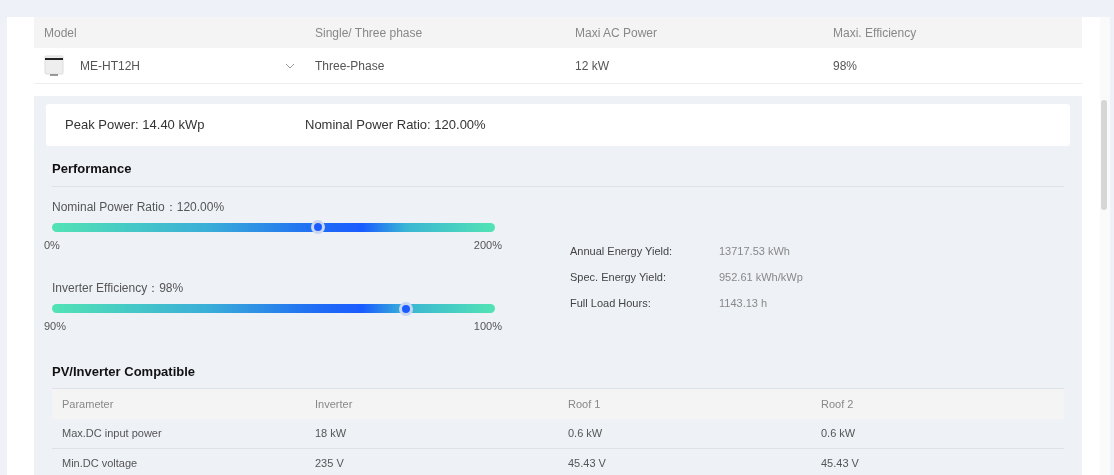 This screenshot has width=1114, height=475. I want to click on column-header: Model, so click(60, 33).